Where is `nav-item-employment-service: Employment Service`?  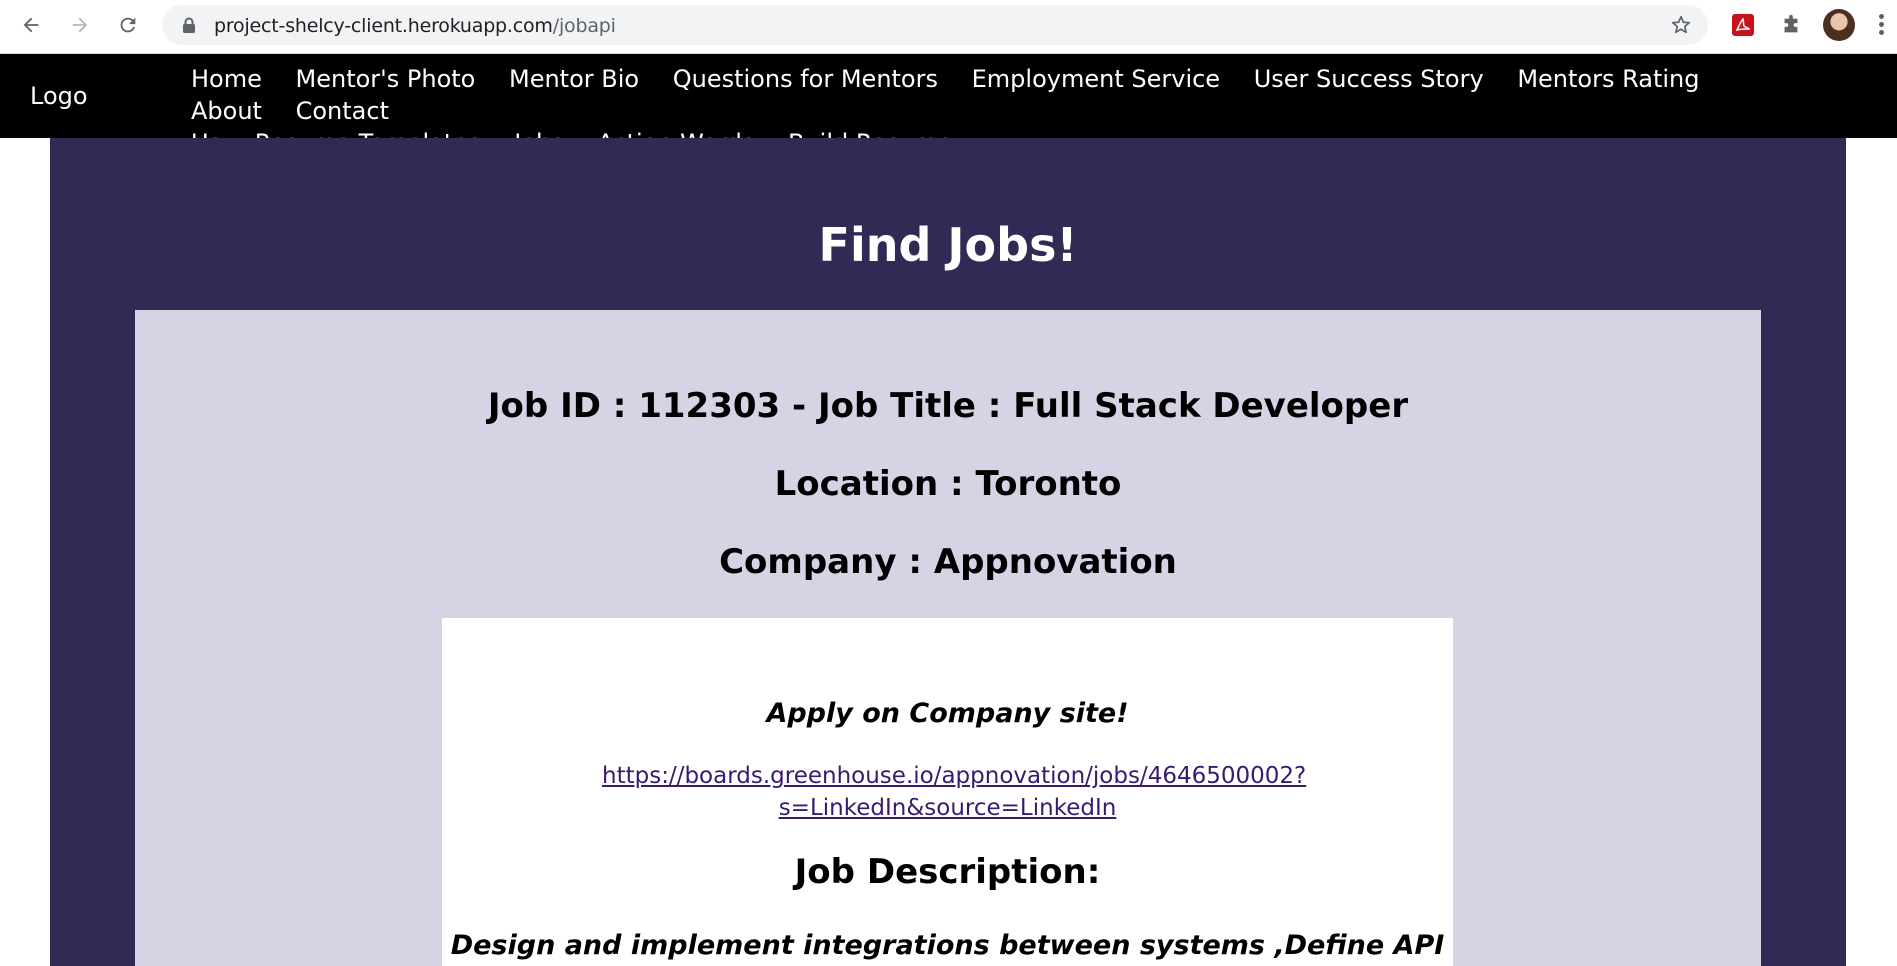 nav-item-employment-service: Employment Service is located at coordinates (1096, 79).